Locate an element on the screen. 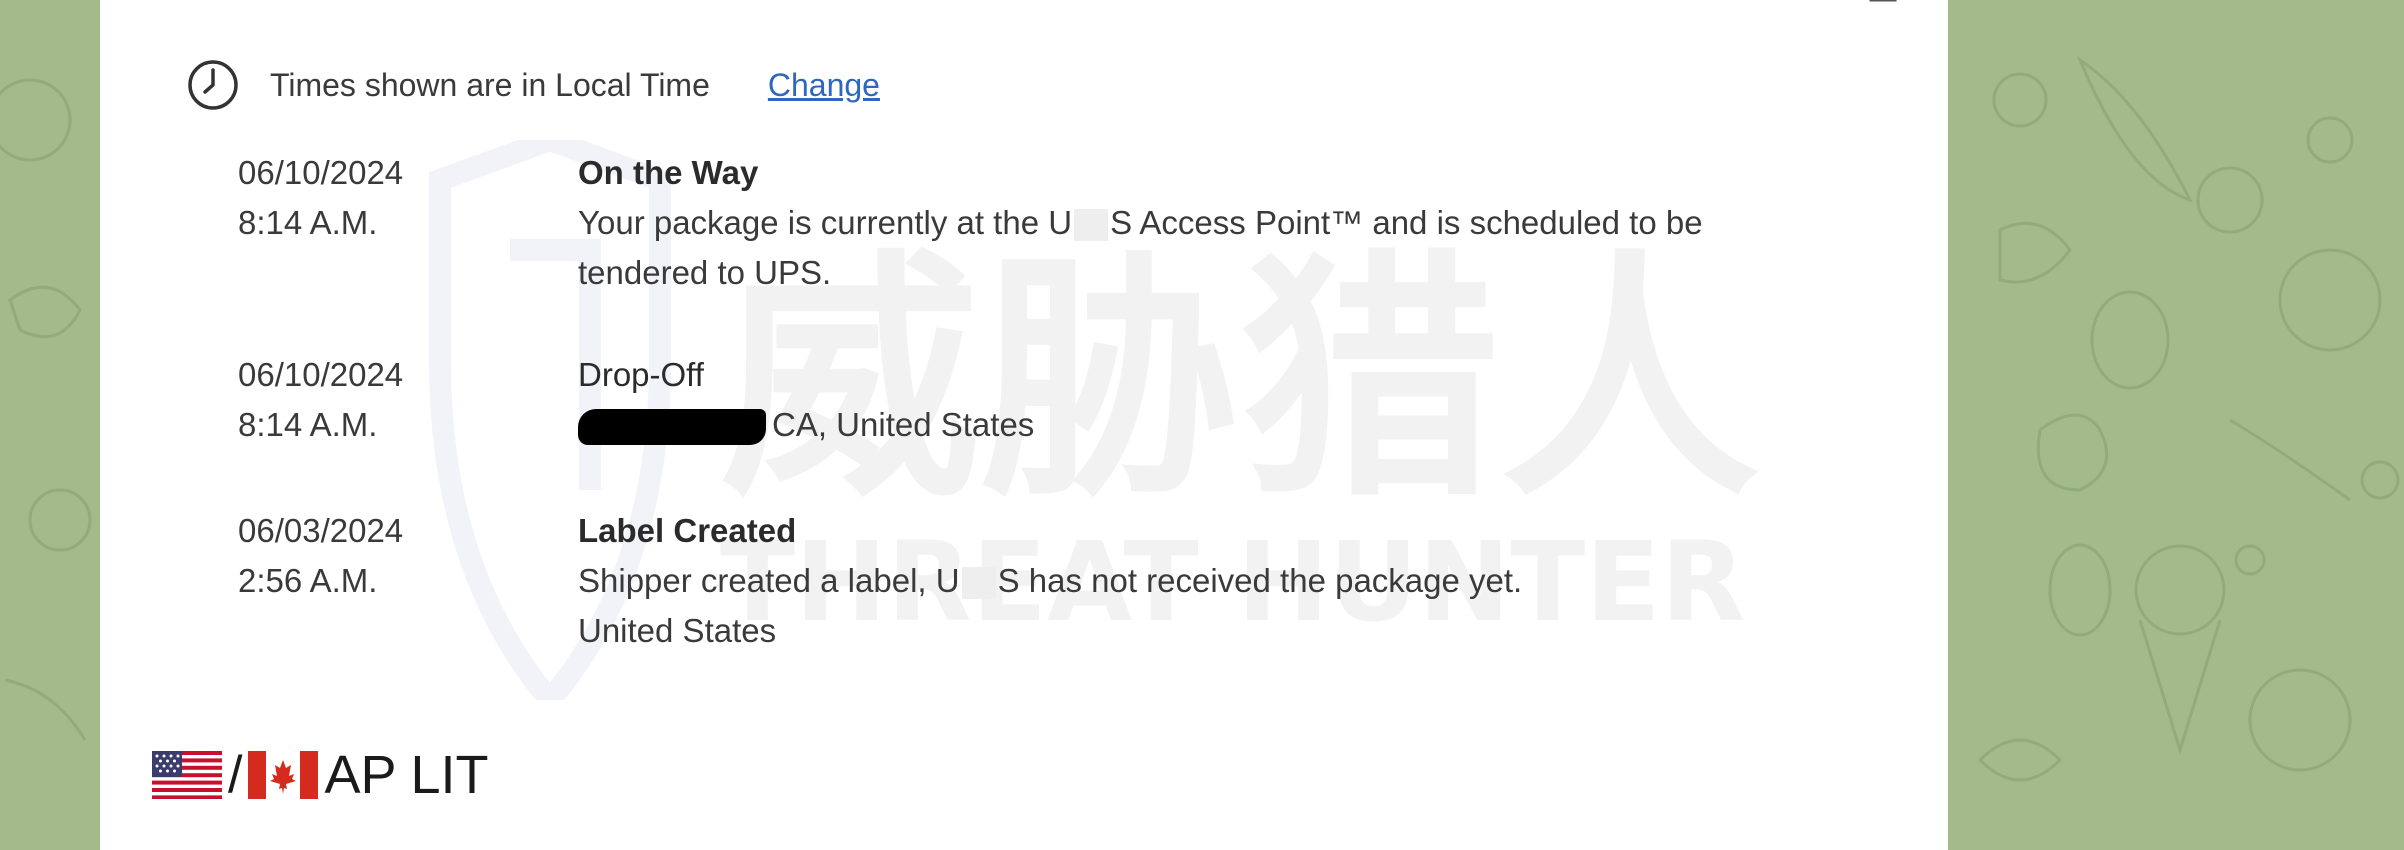 This screenshot has height=850, width=2404. event-date: 06/03/2024 is located at coordinates (321, 530).